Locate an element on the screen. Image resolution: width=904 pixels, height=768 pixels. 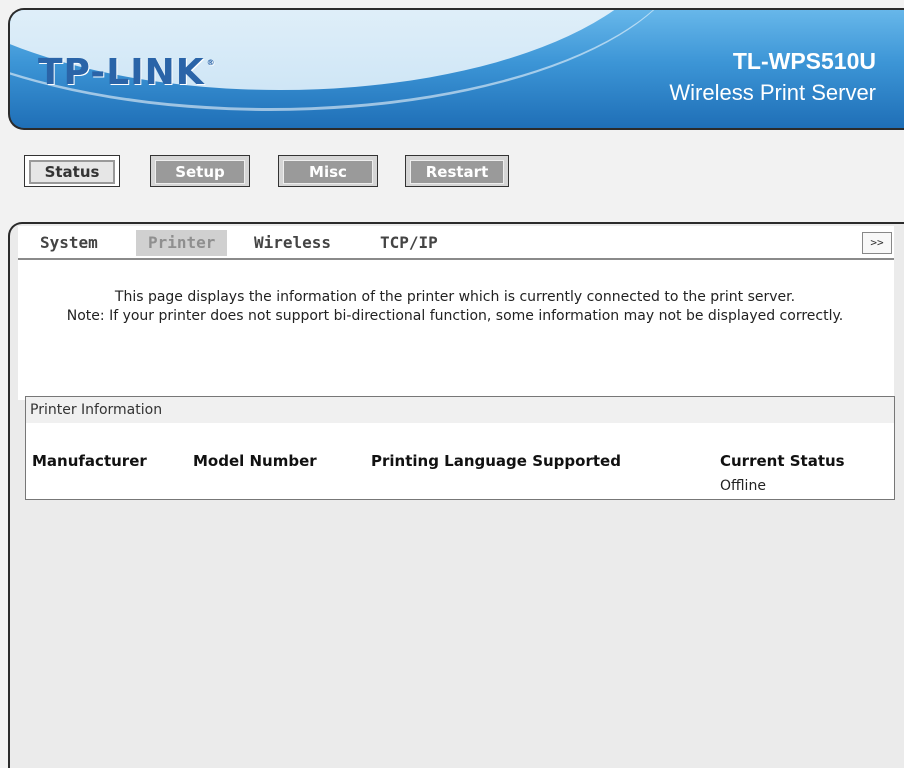
restart-button: Restart is located at coordinates (457, 171).